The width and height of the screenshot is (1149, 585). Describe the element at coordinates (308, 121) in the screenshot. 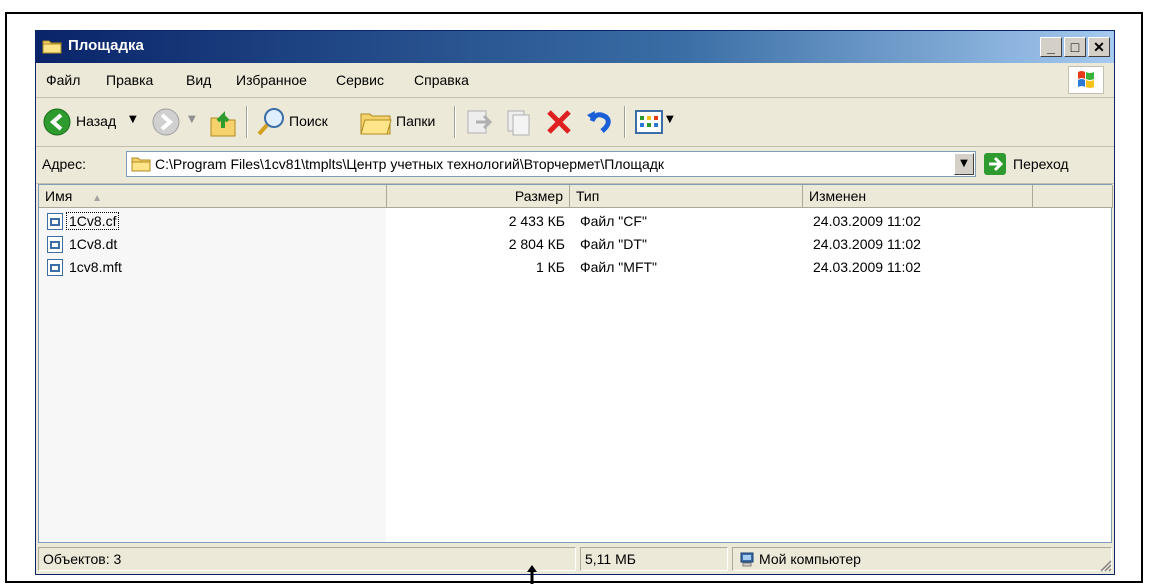

I see `search-button-label: Поиск` at that location.